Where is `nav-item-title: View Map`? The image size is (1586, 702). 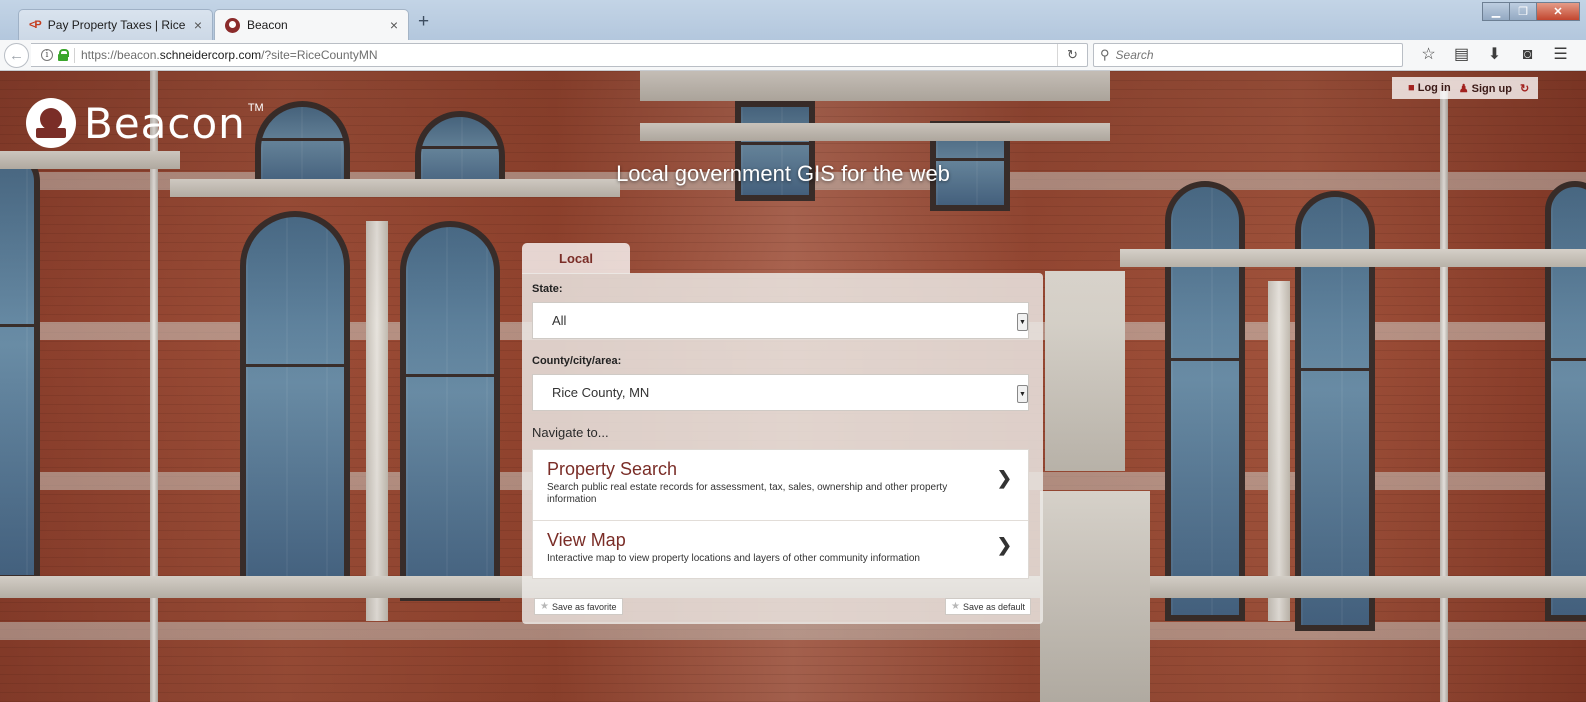
nav-item-title: View Map is located at coordinates (586, 540).